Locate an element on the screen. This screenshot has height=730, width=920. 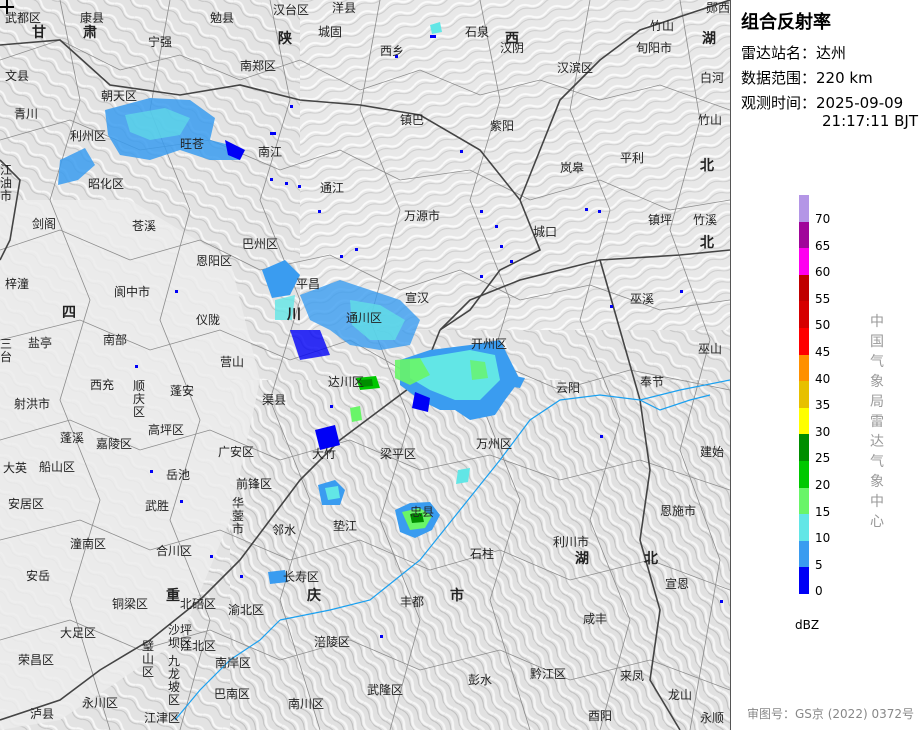
city-label: 岚皋 is located at coordinates (572, 168).